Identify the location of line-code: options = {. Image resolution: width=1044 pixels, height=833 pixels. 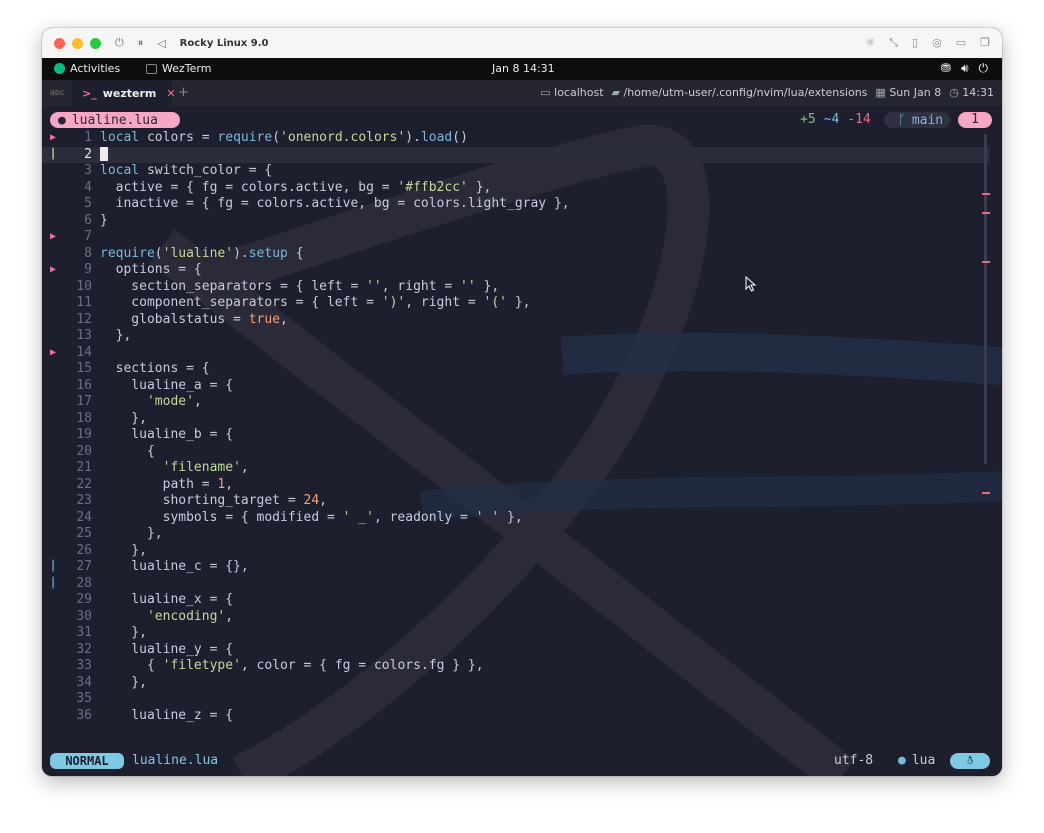
(151, 269).